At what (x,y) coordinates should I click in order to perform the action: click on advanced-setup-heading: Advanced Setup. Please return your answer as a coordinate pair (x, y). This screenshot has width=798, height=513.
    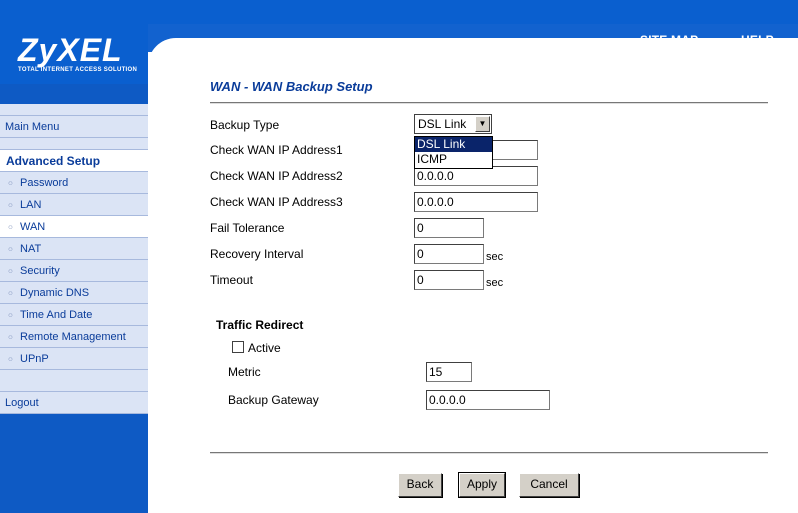
    Looking at the image, I should click on (74, 161).